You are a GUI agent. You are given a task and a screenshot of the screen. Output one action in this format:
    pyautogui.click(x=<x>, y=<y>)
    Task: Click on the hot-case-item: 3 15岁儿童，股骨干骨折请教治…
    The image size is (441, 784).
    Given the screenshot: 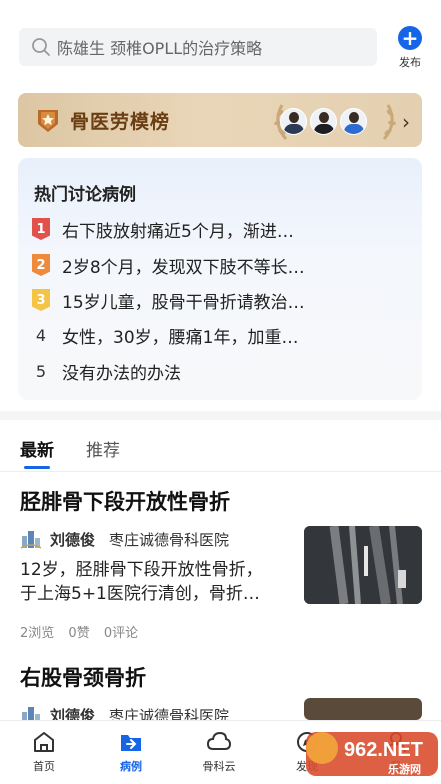 What is the action you would take?
    pyautogui.click(x=224, y=300)
    